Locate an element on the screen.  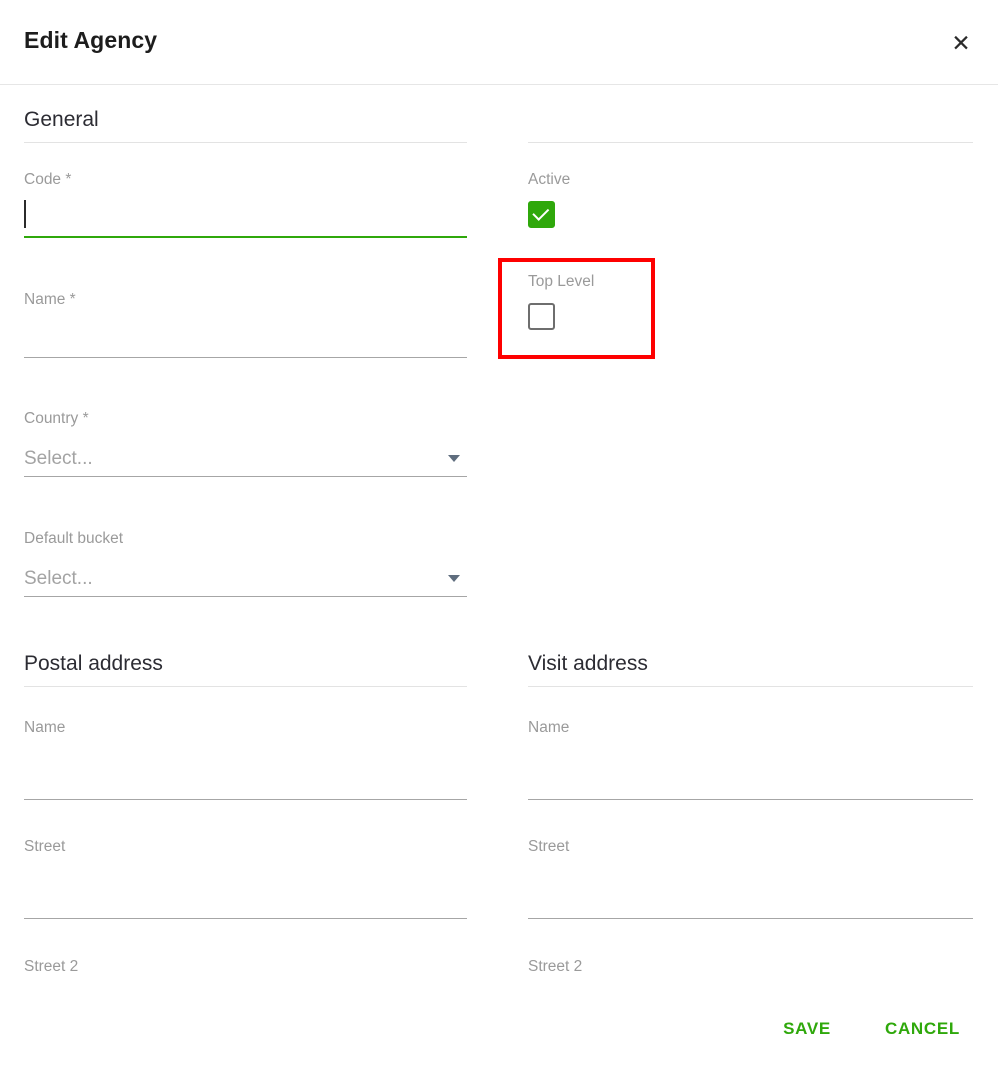
visit-street2-label: Street 2 is located at coordinates (555, 966).